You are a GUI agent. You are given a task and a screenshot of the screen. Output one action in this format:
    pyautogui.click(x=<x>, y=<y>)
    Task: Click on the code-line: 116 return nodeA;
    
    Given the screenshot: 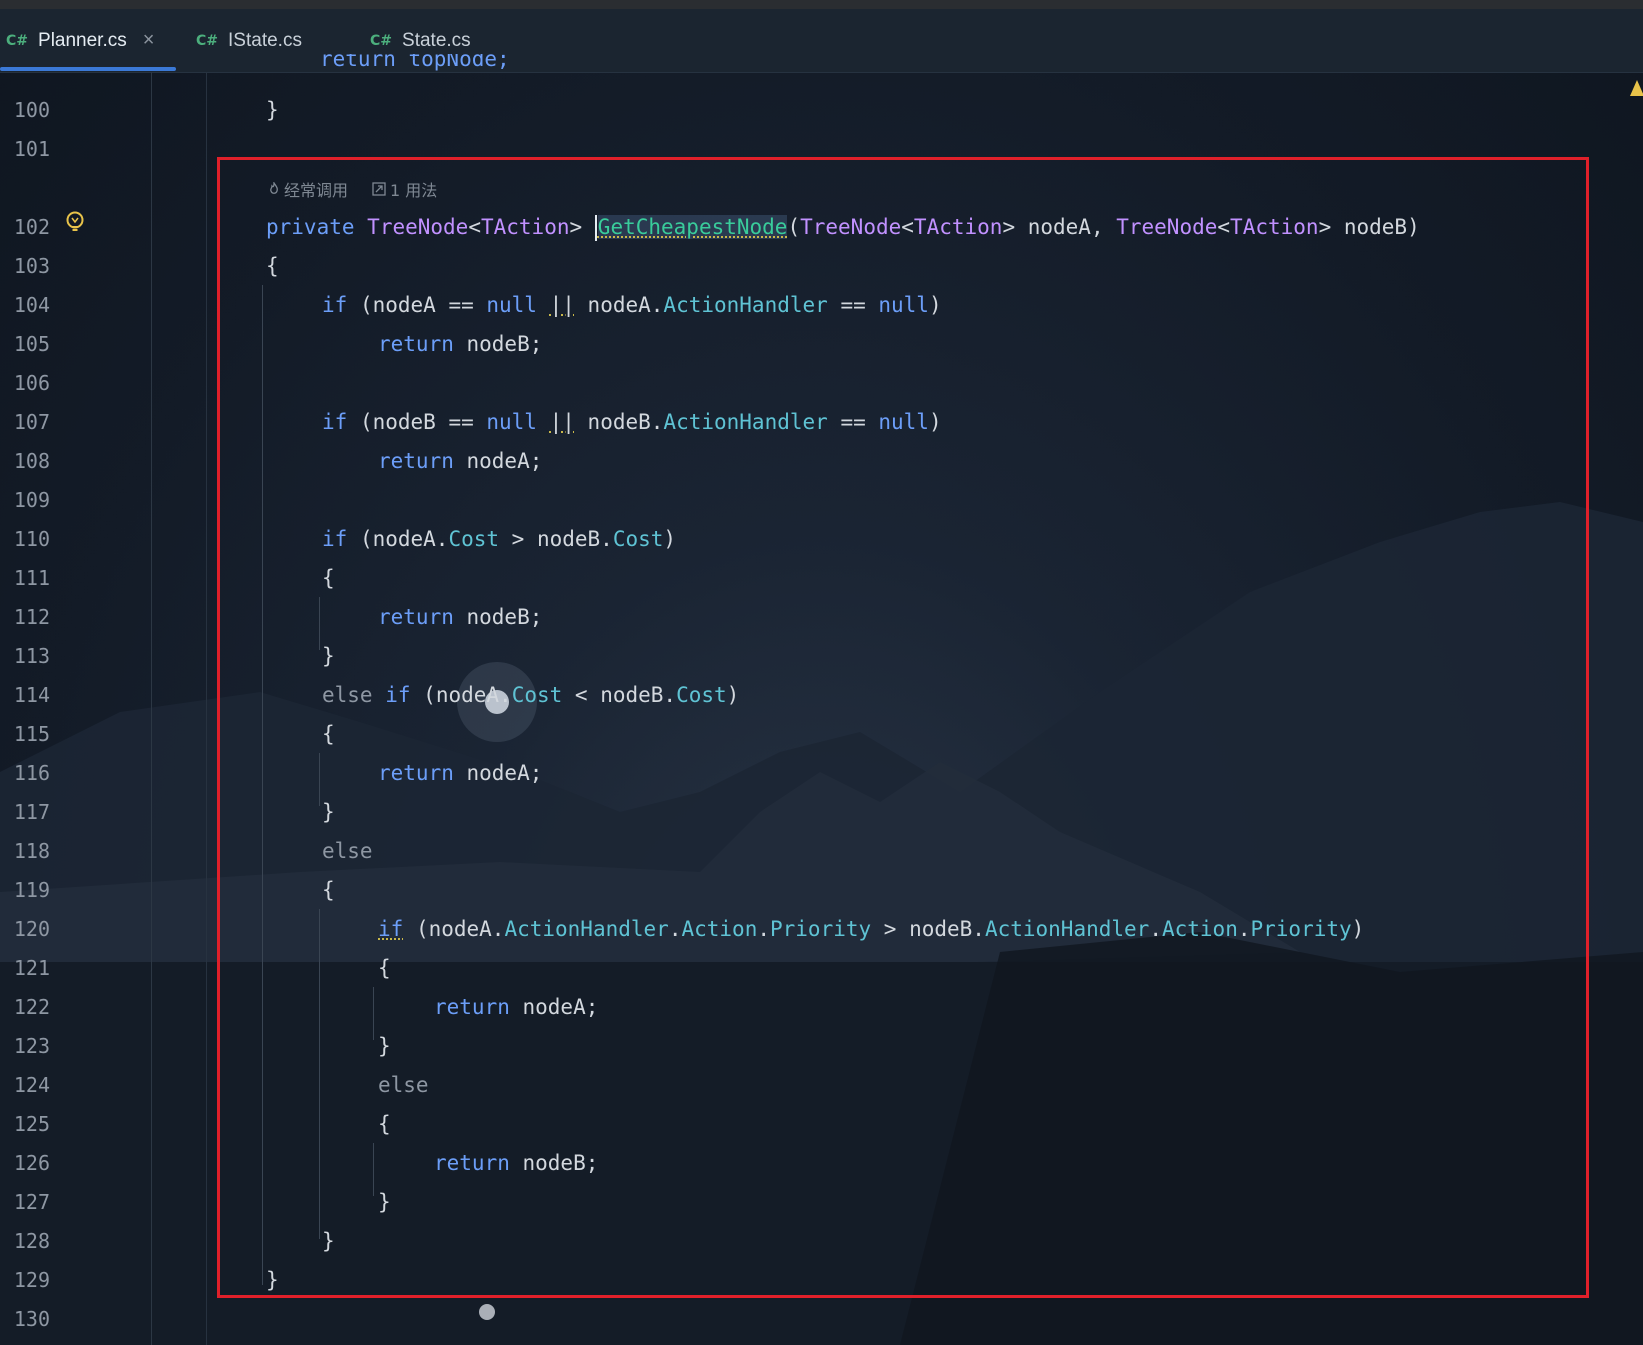 What is the action you would take?
    pyautogui.click(x=821, y=773)
    